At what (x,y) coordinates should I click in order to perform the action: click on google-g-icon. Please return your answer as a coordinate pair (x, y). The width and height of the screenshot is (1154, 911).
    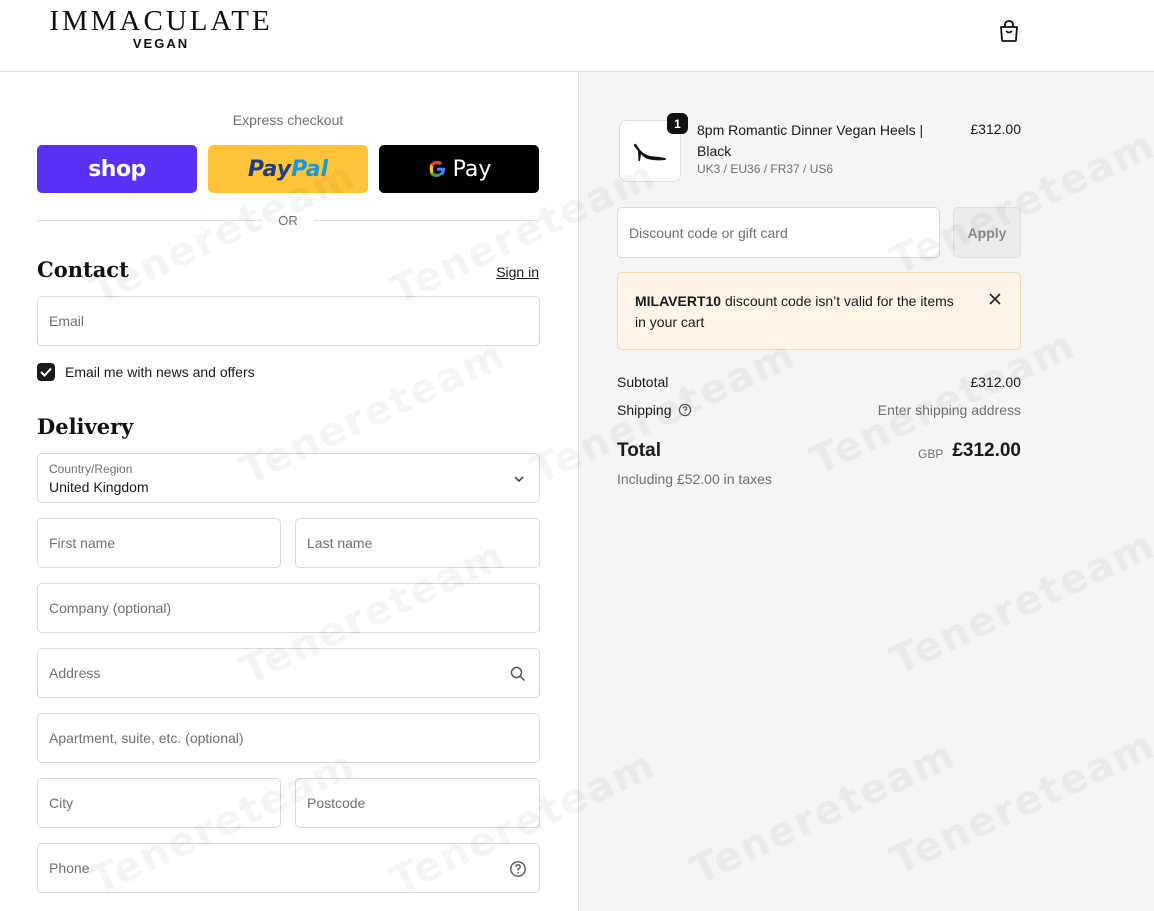
    Looking at the image, I should click on (437, 169).